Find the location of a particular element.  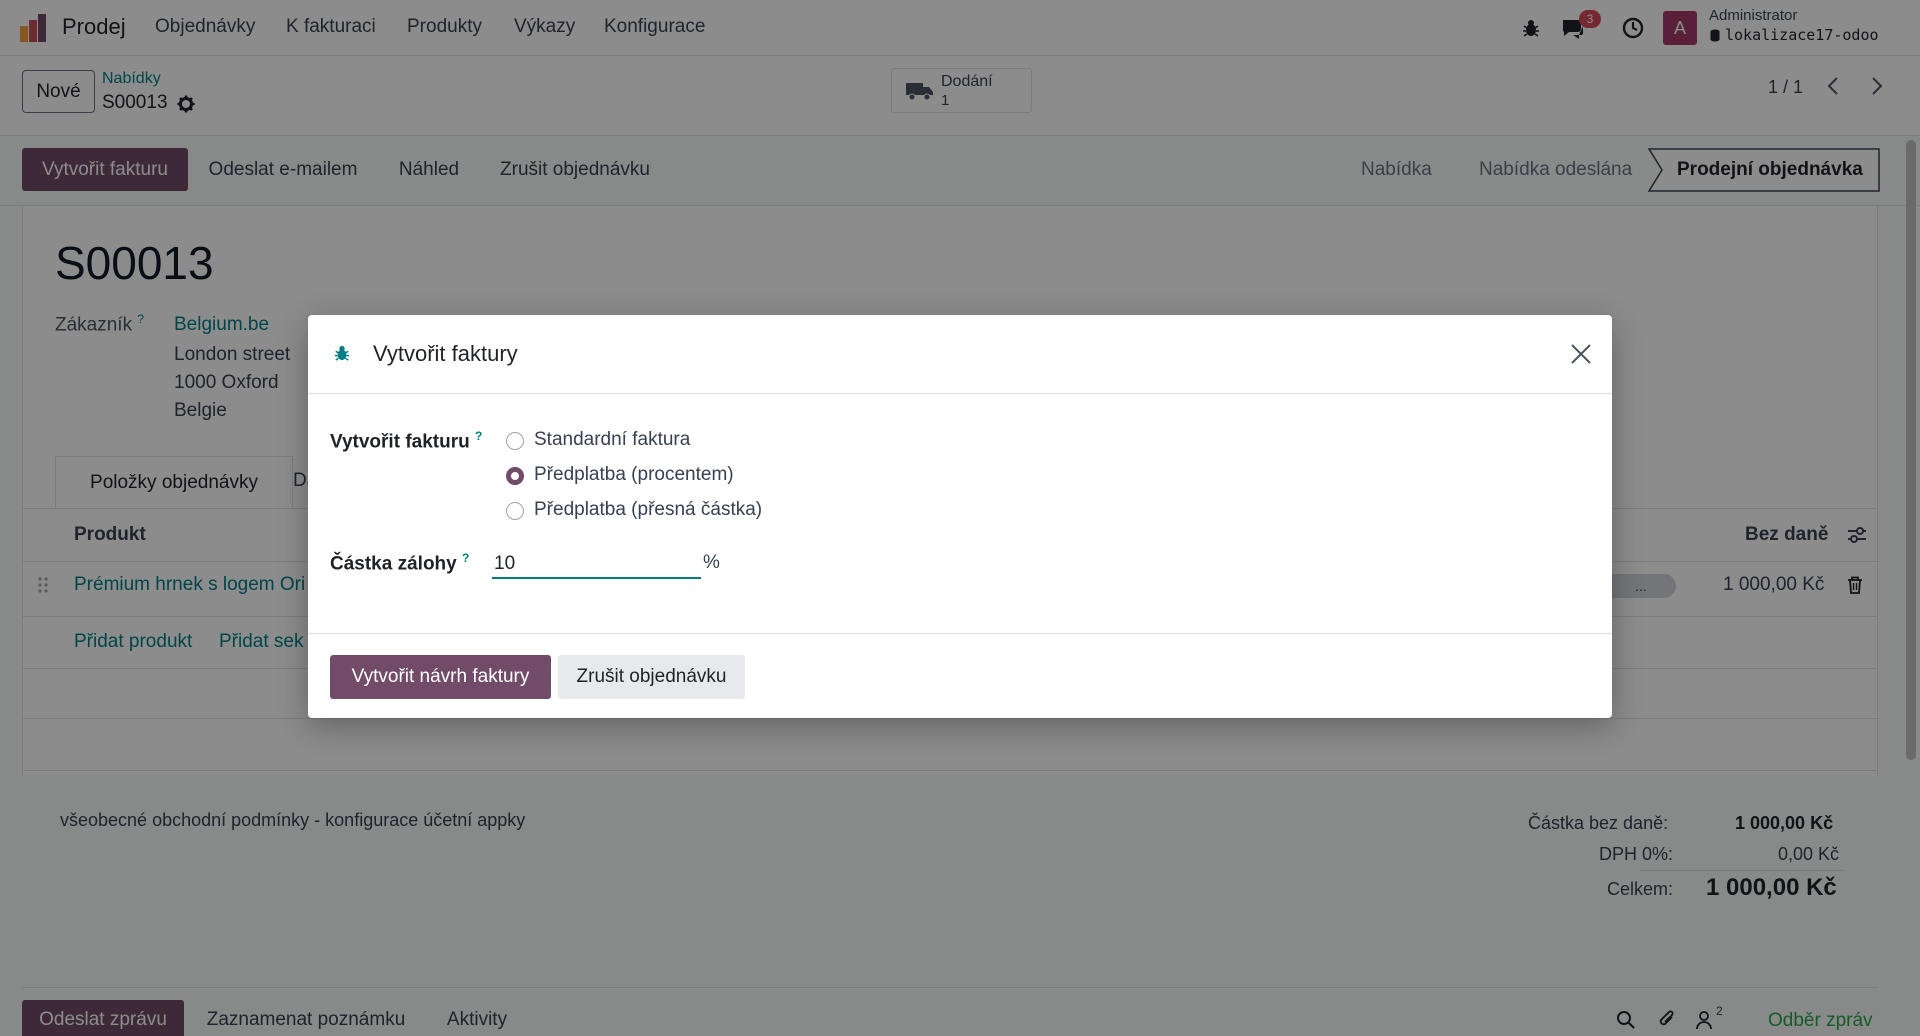

downpayment-amount-input: 10 is located at coordinates (596, 564).